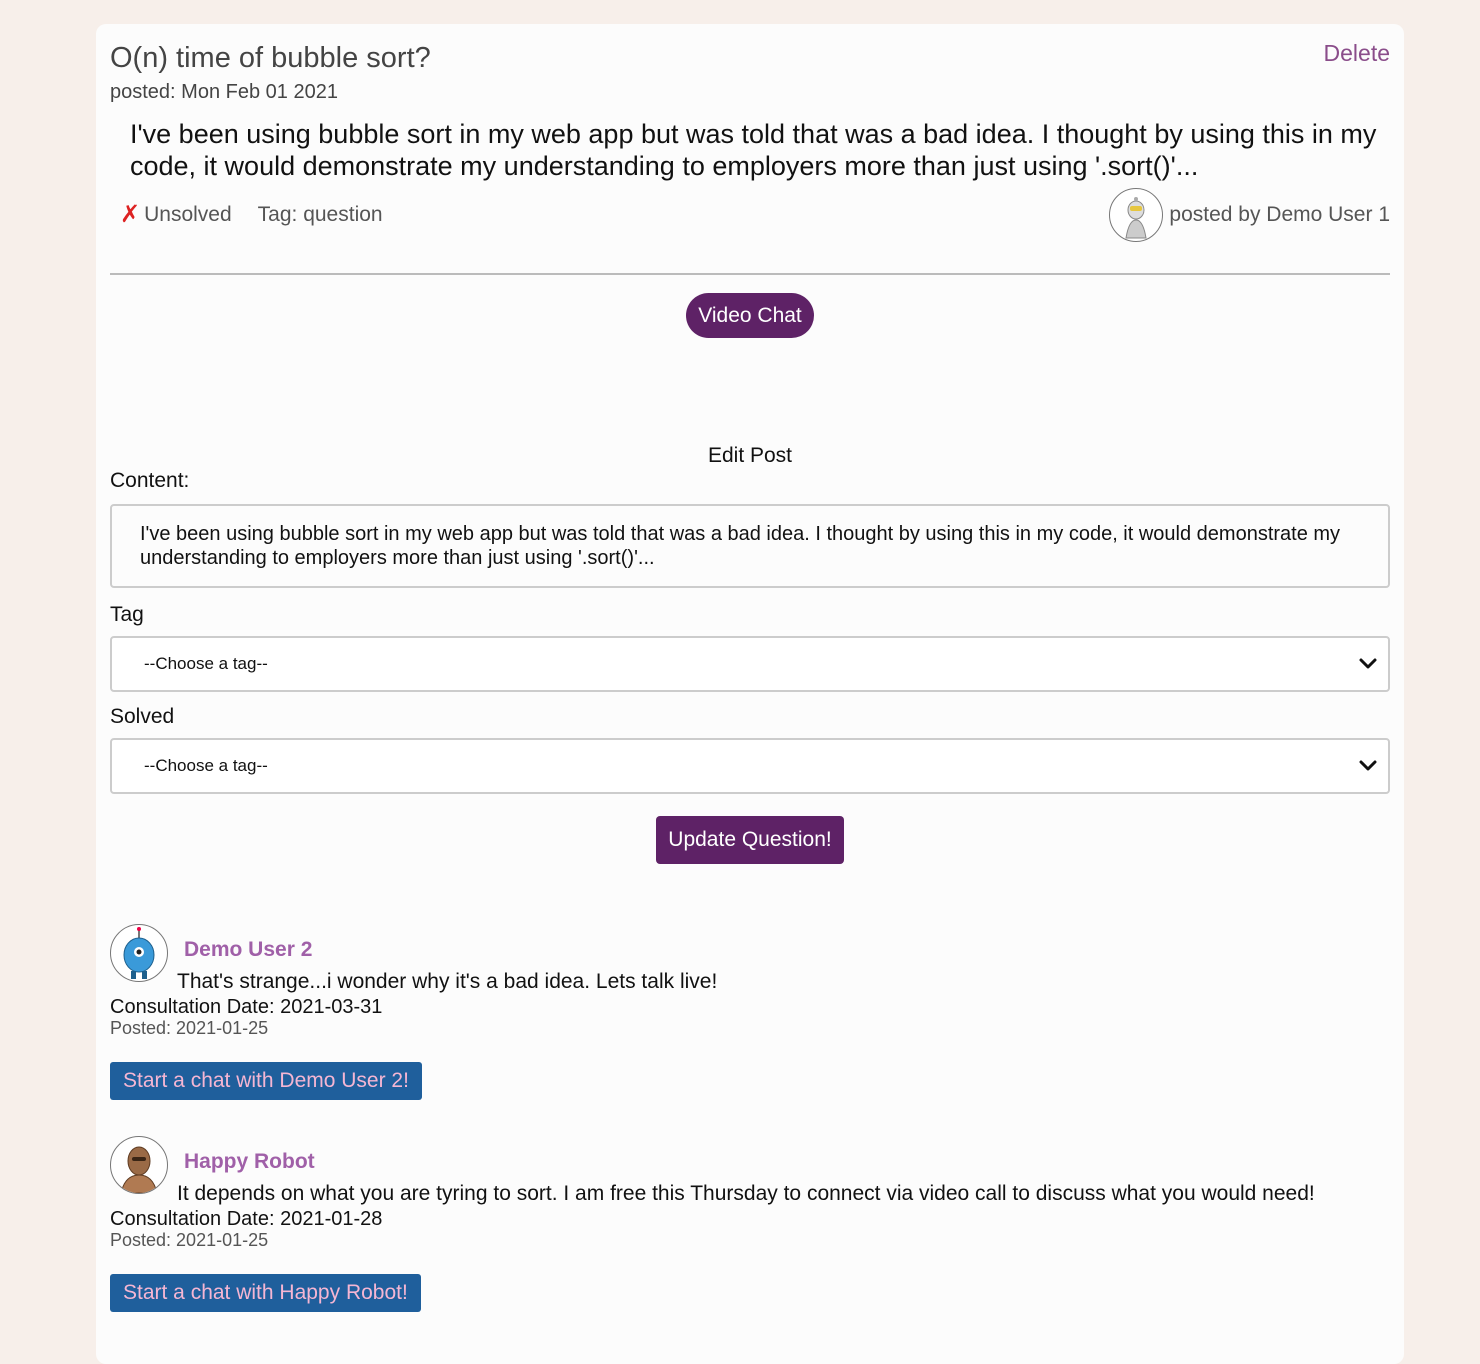 Image resolution: width=1480 pixels, height=1364 pixels. What do you see at coordinates (224, 92) in the screenshot?
I see `posted-date: posted: Mon Feb 01 2021` at bounding box center [224, 92].